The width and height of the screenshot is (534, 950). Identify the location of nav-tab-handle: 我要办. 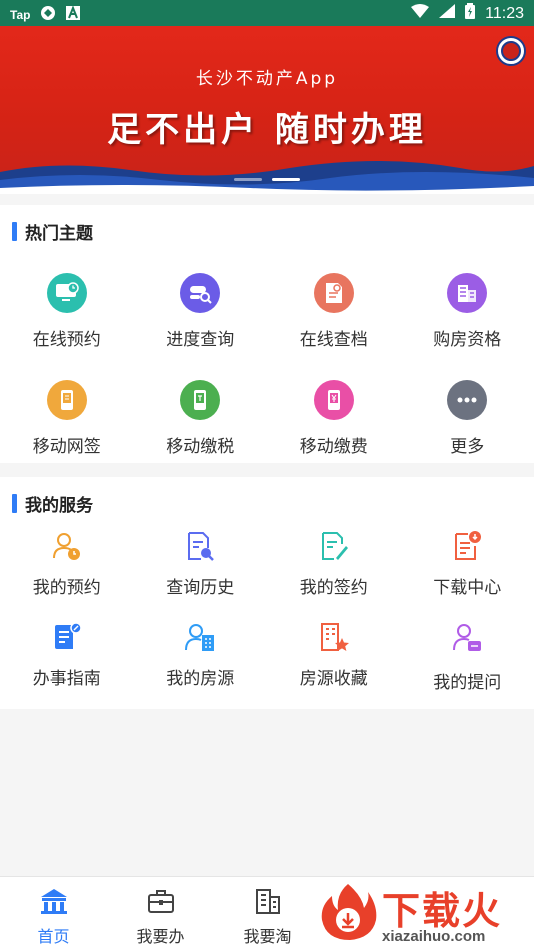
(160, 913).